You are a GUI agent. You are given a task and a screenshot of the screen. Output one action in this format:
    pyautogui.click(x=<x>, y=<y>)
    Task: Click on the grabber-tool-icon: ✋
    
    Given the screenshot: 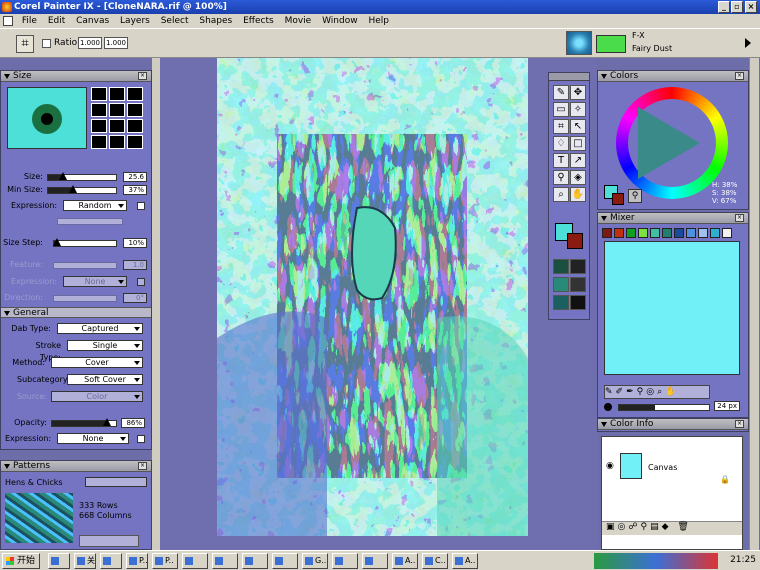 What is the action you would take?
    pyautogui.click(x=578, y=194)
    